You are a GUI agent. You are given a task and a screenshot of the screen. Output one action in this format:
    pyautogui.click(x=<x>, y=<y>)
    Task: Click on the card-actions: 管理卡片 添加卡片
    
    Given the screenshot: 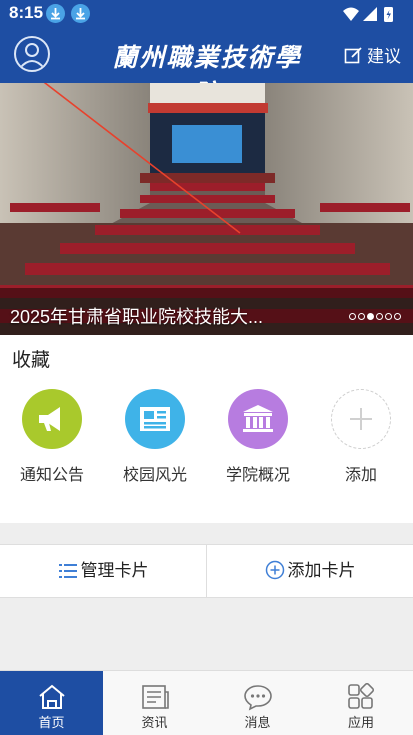 What is the action you would take?
    pyautogui.click(x=206, y=571)
    